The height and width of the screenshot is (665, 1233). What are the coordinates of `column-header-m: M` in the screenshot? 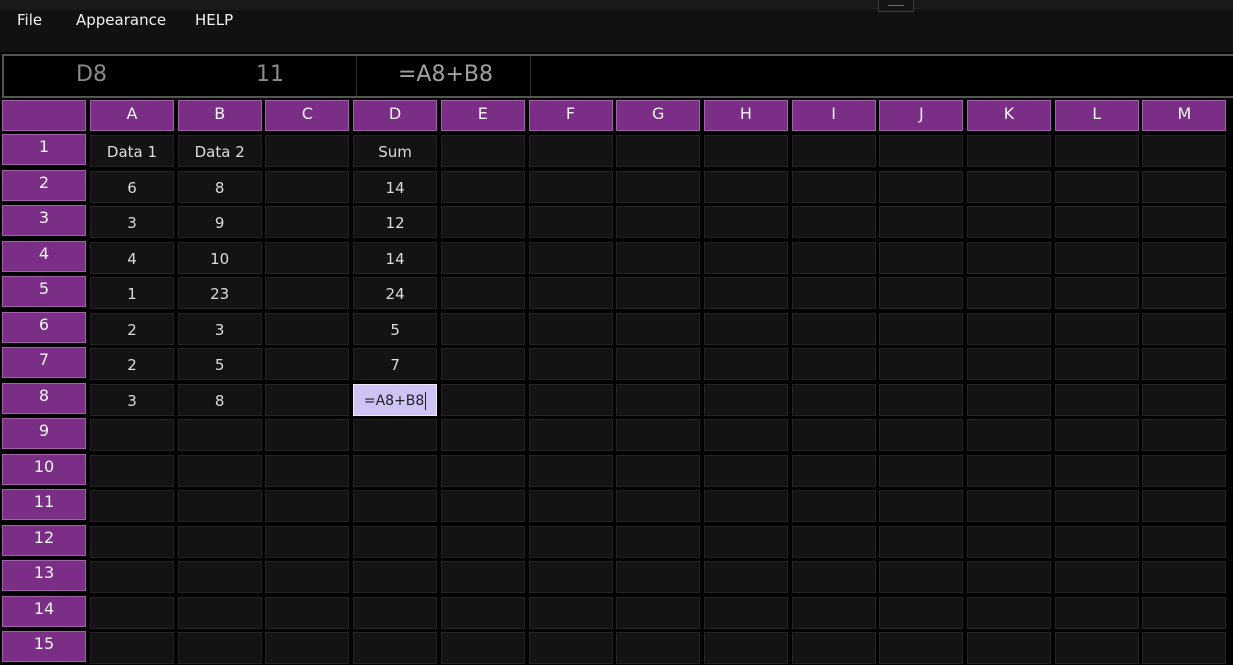 It's located at (1184, 115).